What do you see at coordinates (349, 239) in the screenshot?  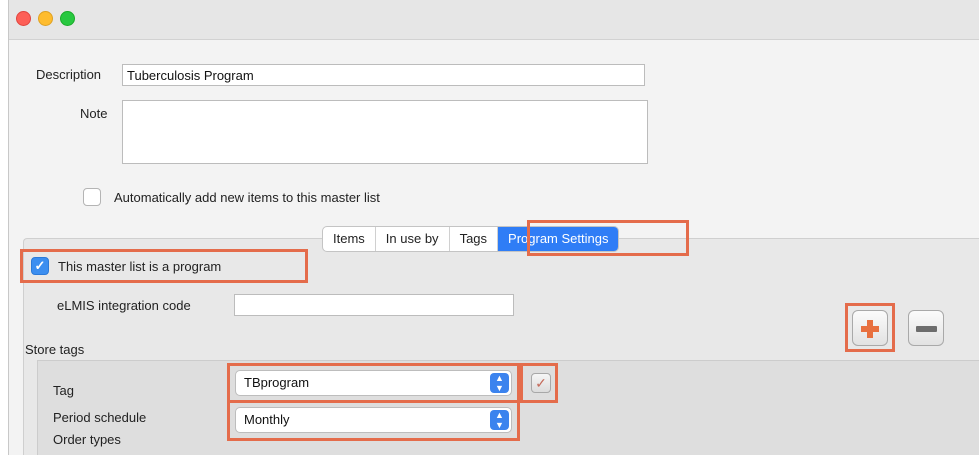 I see `tab-items: Items` at bounding box center [349, 239].